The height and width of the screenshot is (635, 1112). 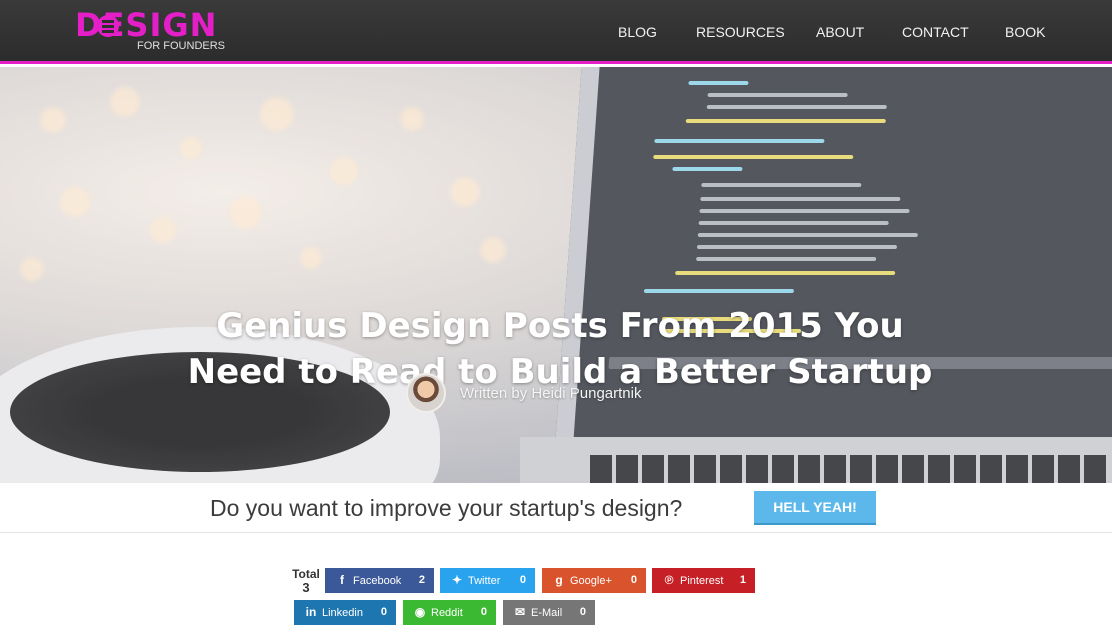 I want to click on share-linkedin-button: in Linkedin 0, so click(x=345, y=612).